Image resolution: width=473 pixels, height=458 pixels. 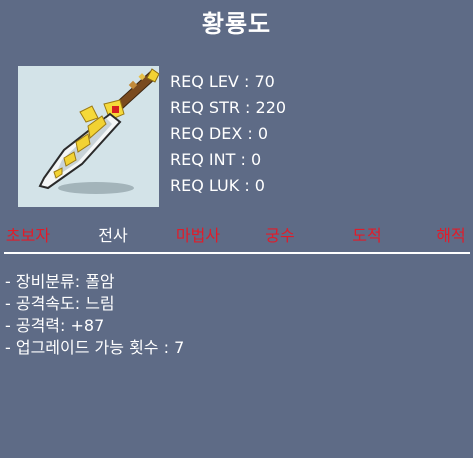 I want to click on stat-attack-power: - 공격력: +87, so click(x=55, y=325).